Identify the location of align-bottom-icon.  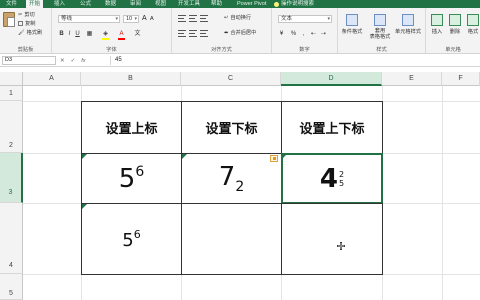
(204, 18).